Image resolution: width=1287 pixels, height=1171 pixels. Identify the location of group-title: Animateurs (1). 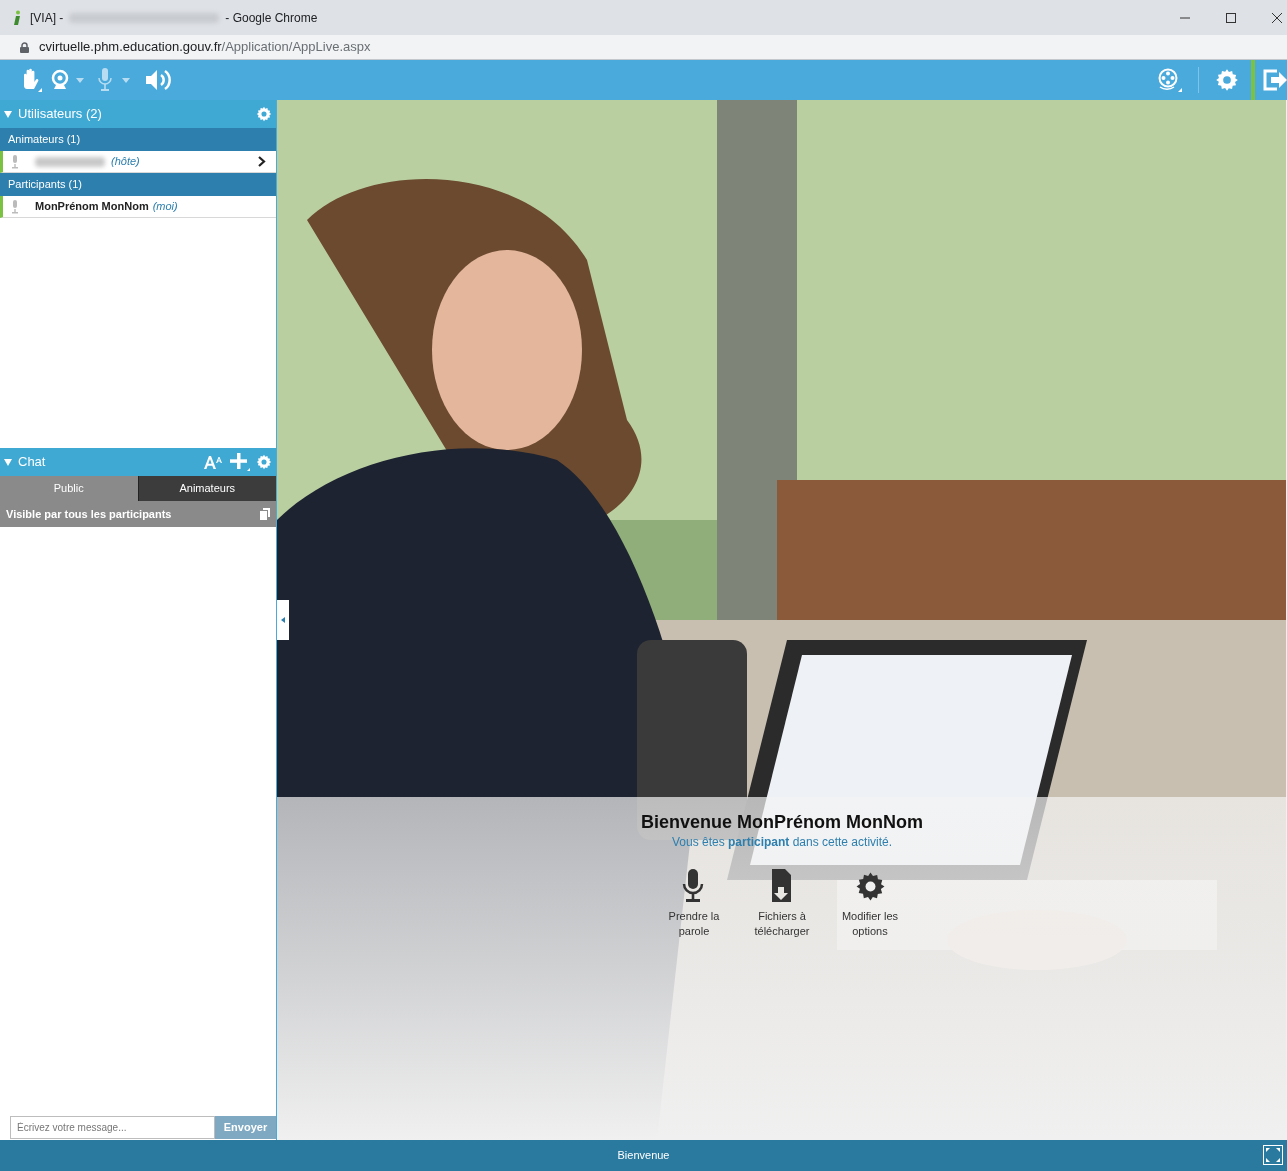
(44, 140).